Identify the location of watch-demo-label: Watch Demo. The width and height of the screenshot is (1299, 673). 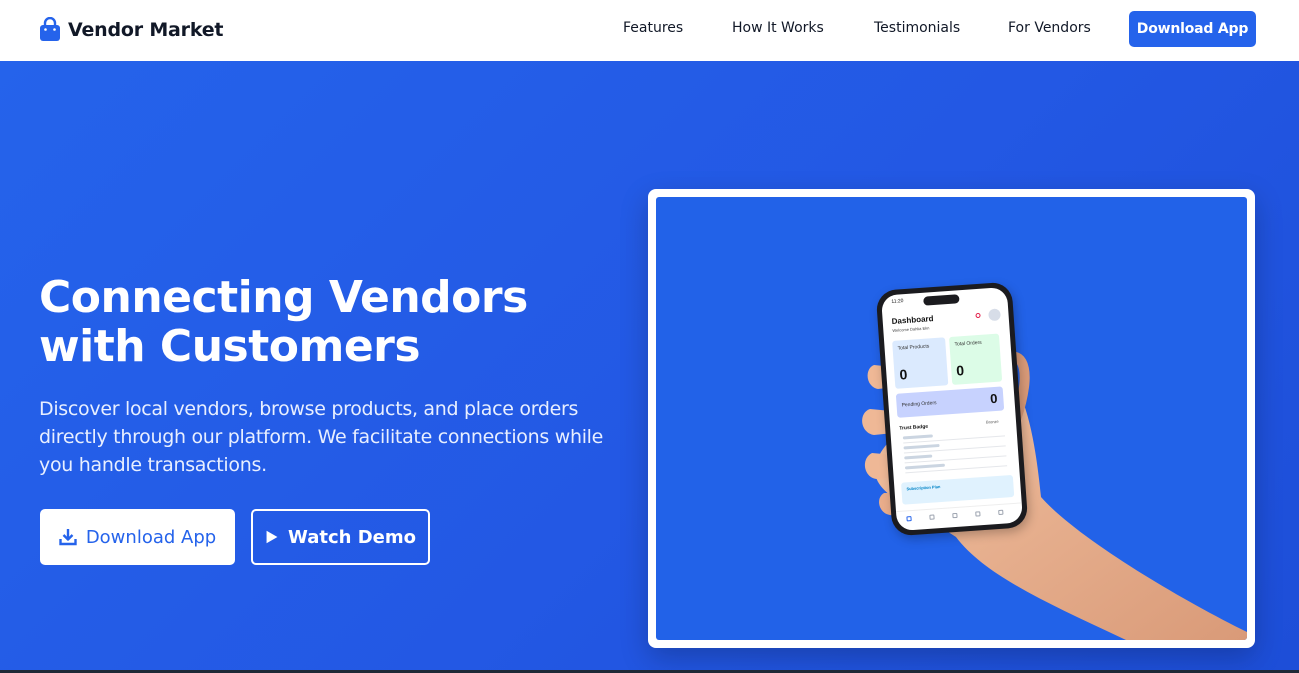
(352, 537).